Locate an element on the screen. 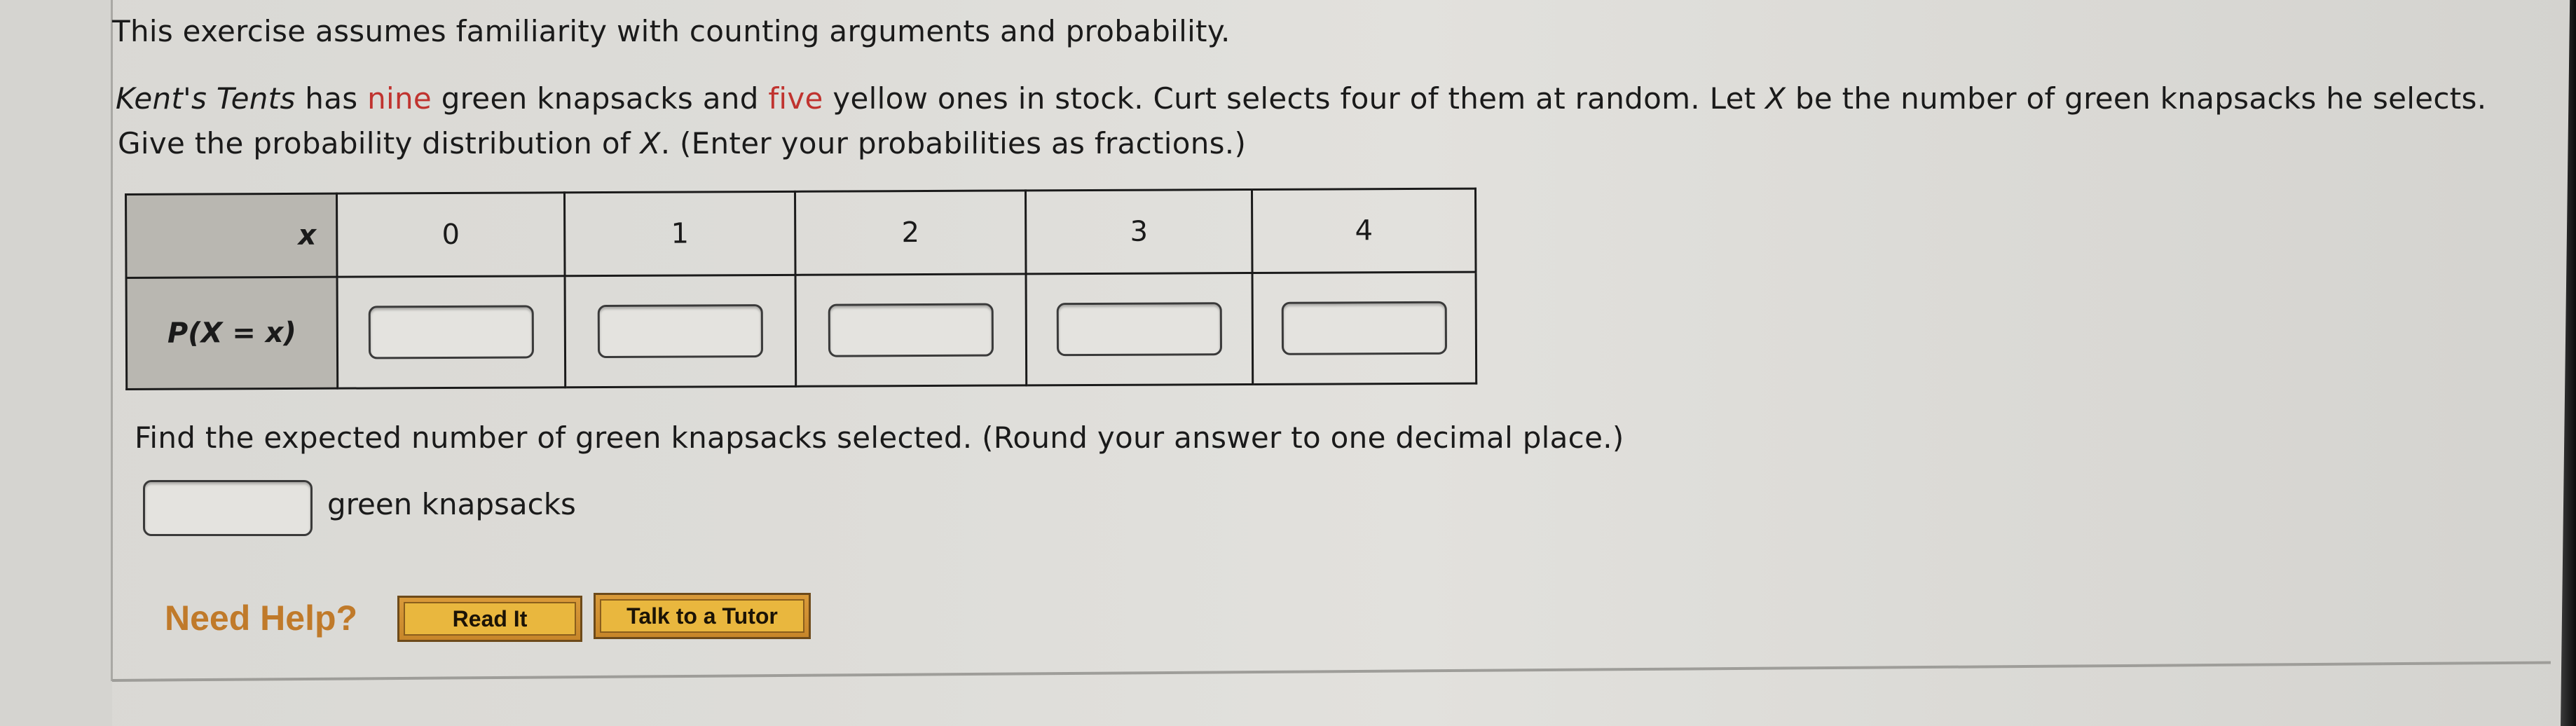  need-help-label: Need Help? is located at coordinates (261, 618).